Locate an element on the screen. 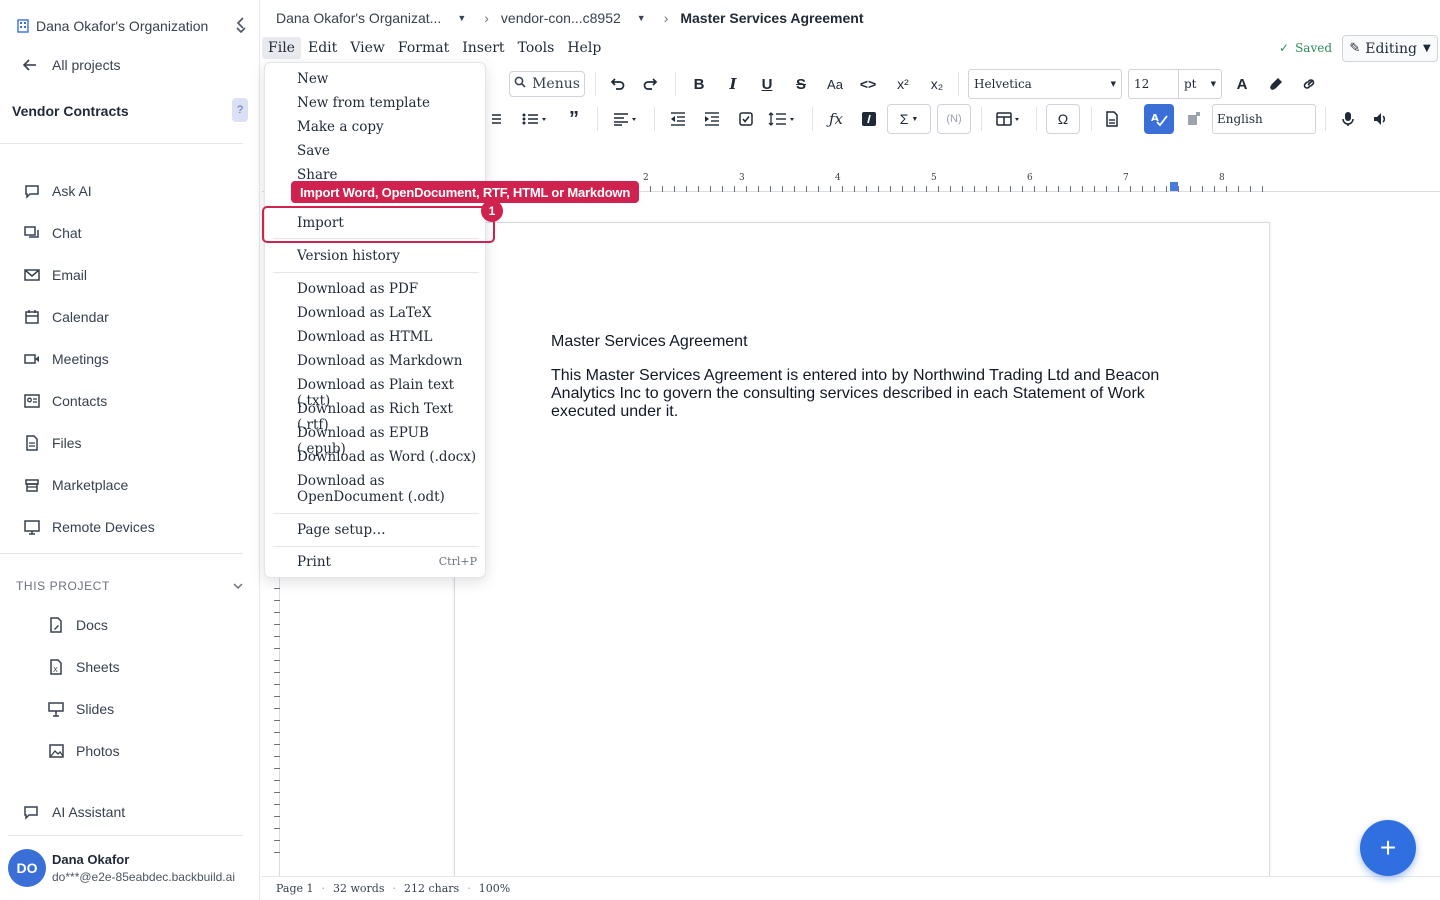 The width and height of the screenshot is (1440, 900). breadcrumb-folder: vendor-con...c8952 is located at coordinates (561, 18).